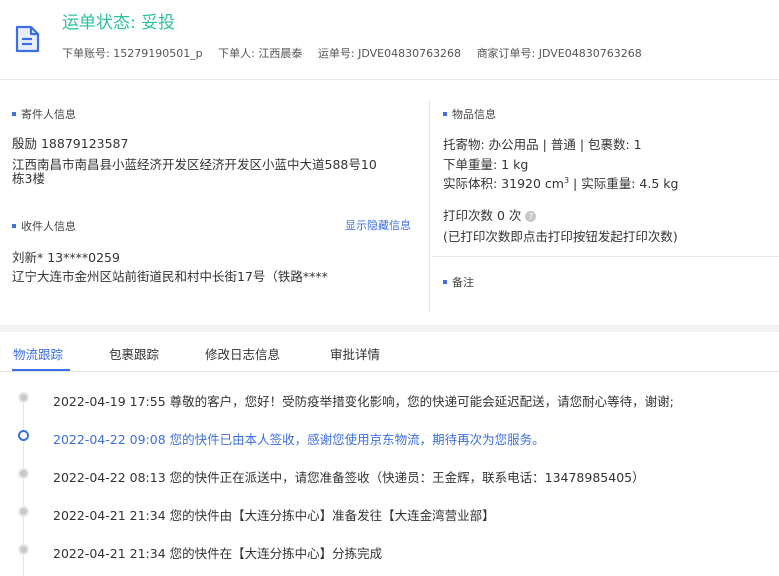  What do you see at coordinates (70, 143) in the screenshot?
I see `sender-name-phone: 殷励 18879123587` at bounding box center [70, 143].